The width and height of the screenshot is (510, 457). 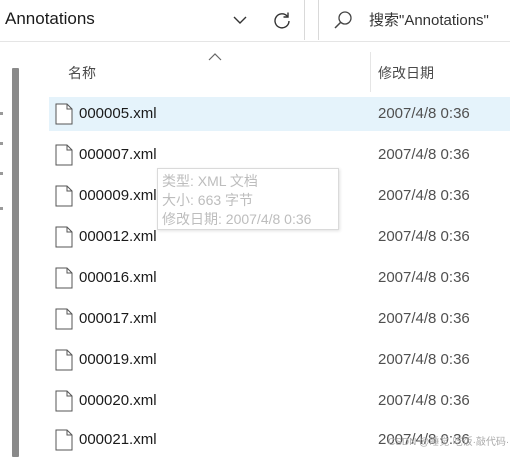 I want to click on search-box, so click(x=414, y=20).